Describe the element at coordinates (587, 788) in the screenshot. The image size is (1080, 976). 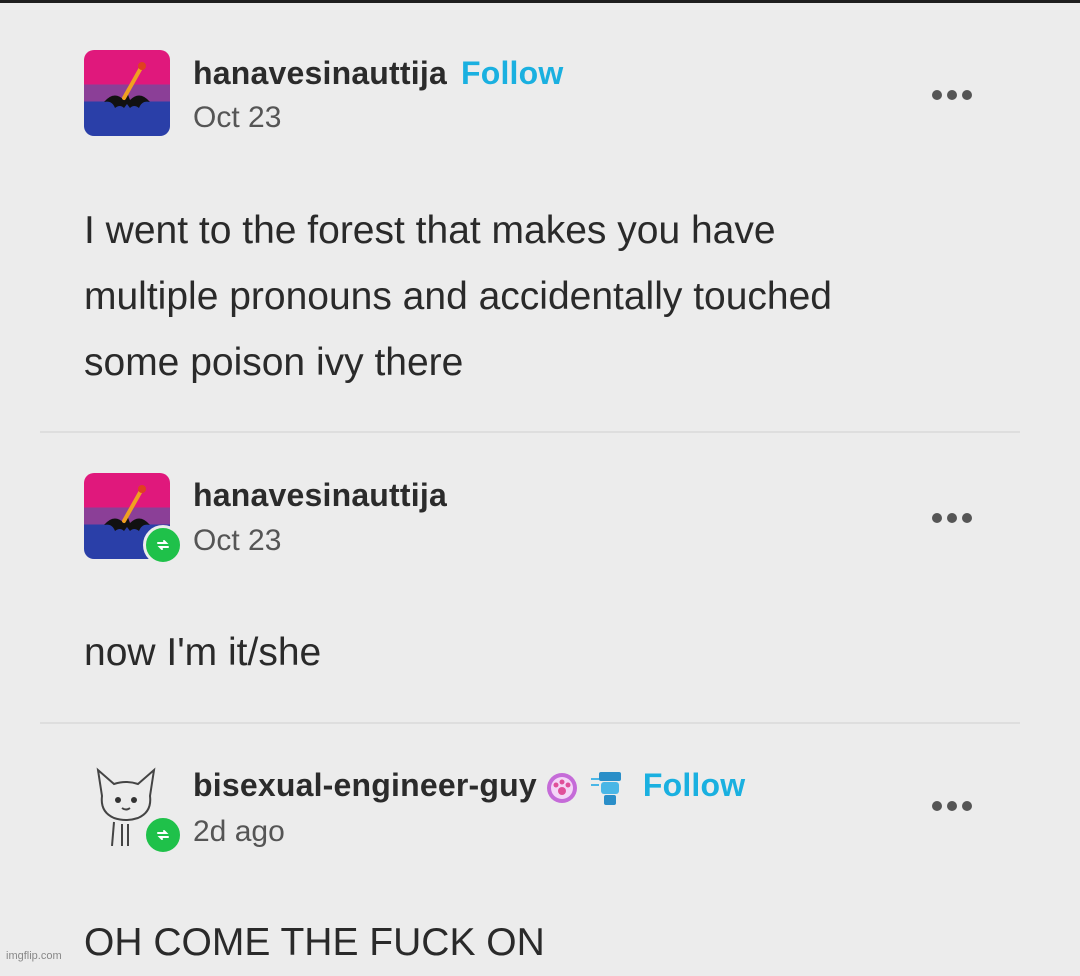
I see `user-badges` at that location.